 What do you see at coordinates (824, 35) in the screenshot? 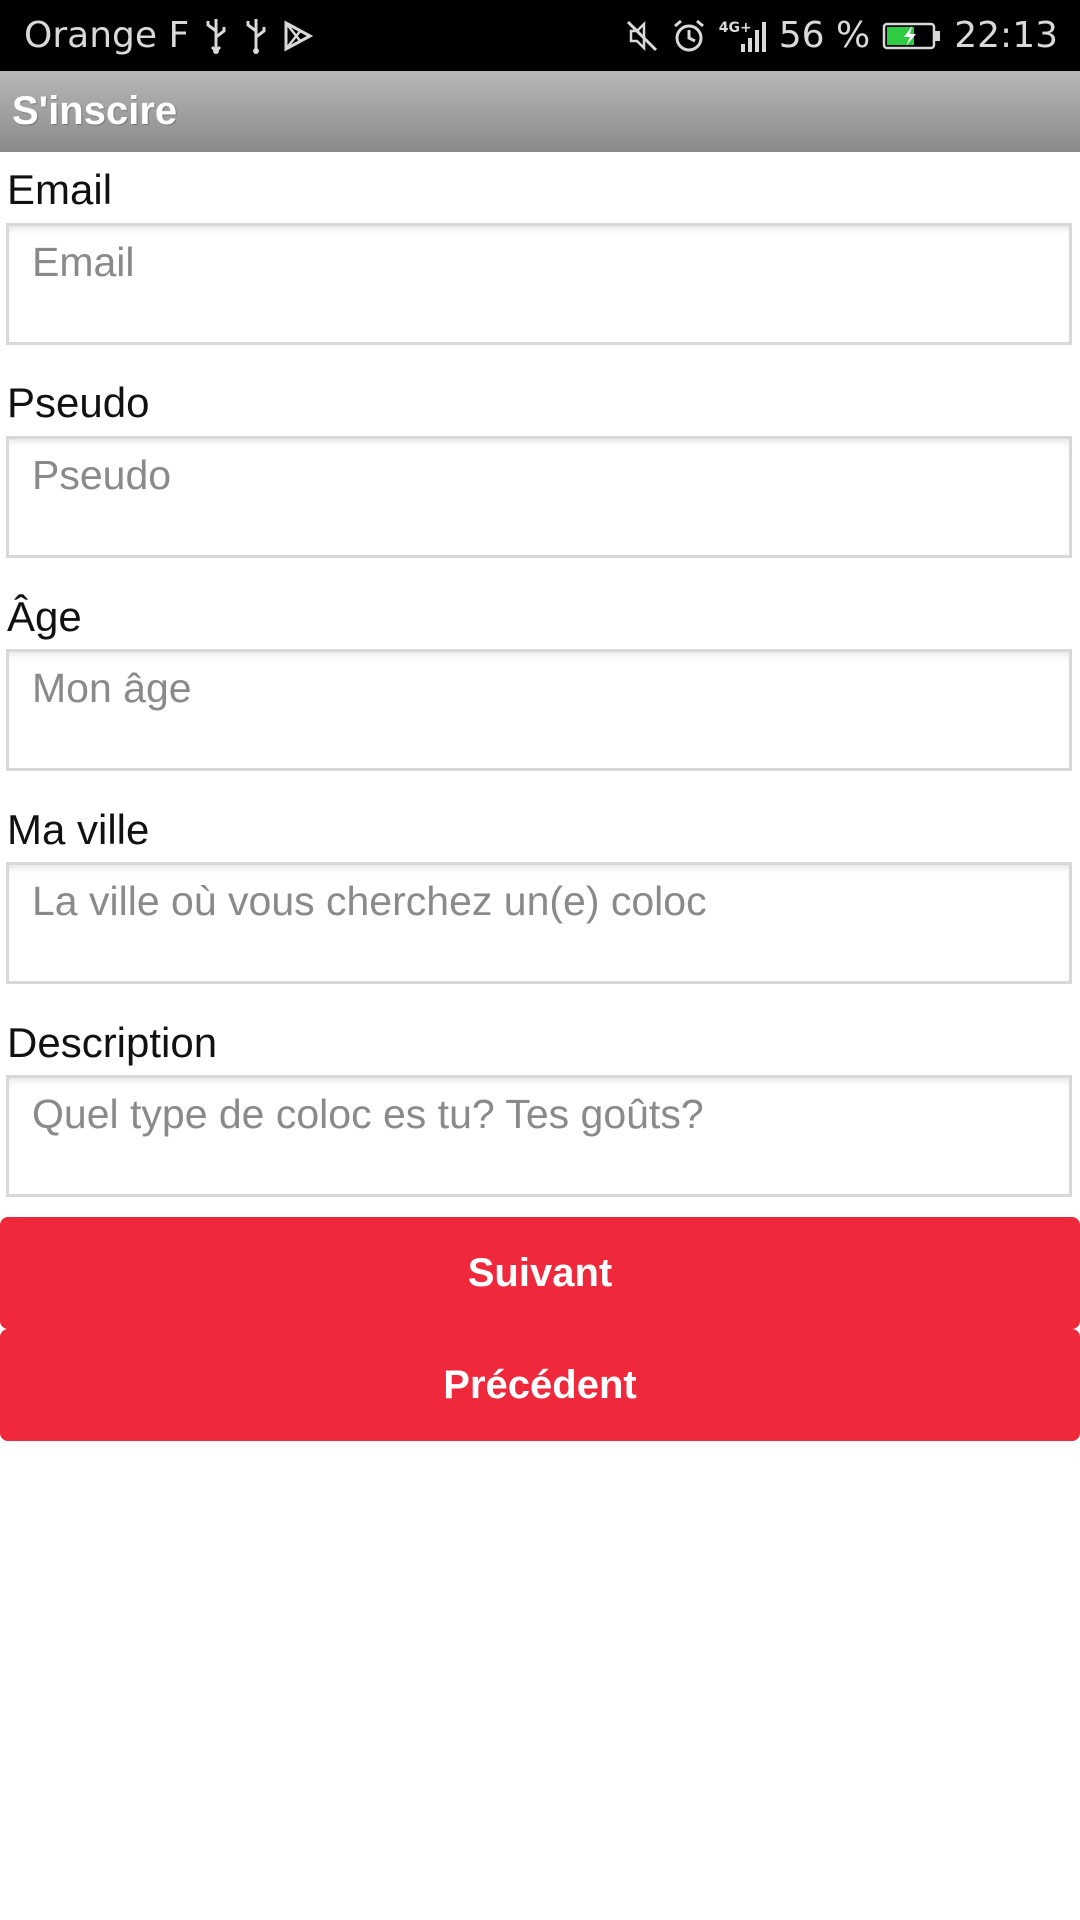
I see `battery-percent: 56 %` at bounding box center [824, 35].